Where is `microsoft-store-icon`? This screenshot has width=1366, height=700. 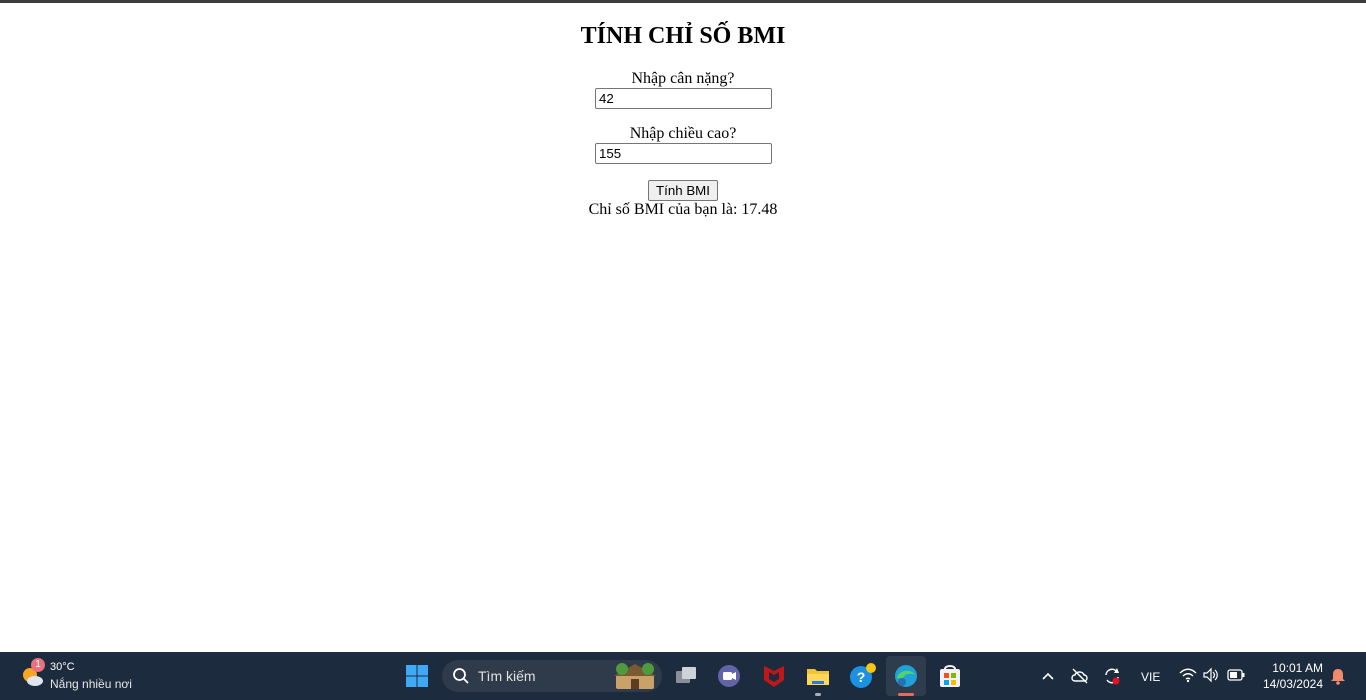
microsoft-store-icon is located at coordinates (950, 676).